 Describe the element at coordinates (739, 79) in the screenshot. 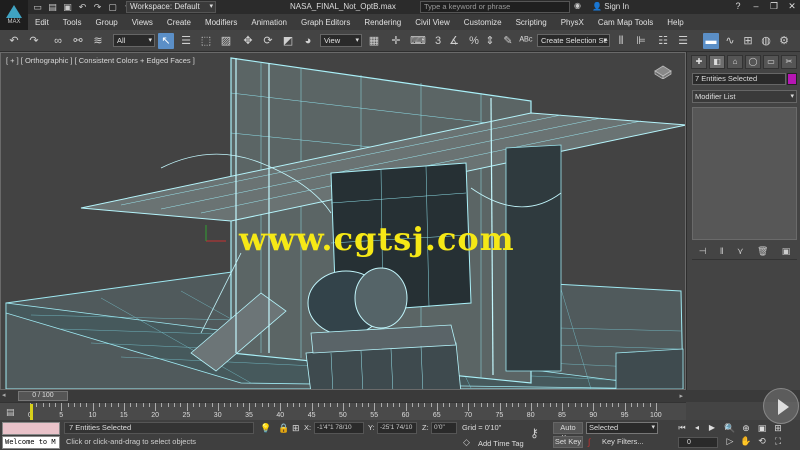

I see `selection-name-field: 7 Entities Selected` at that location.